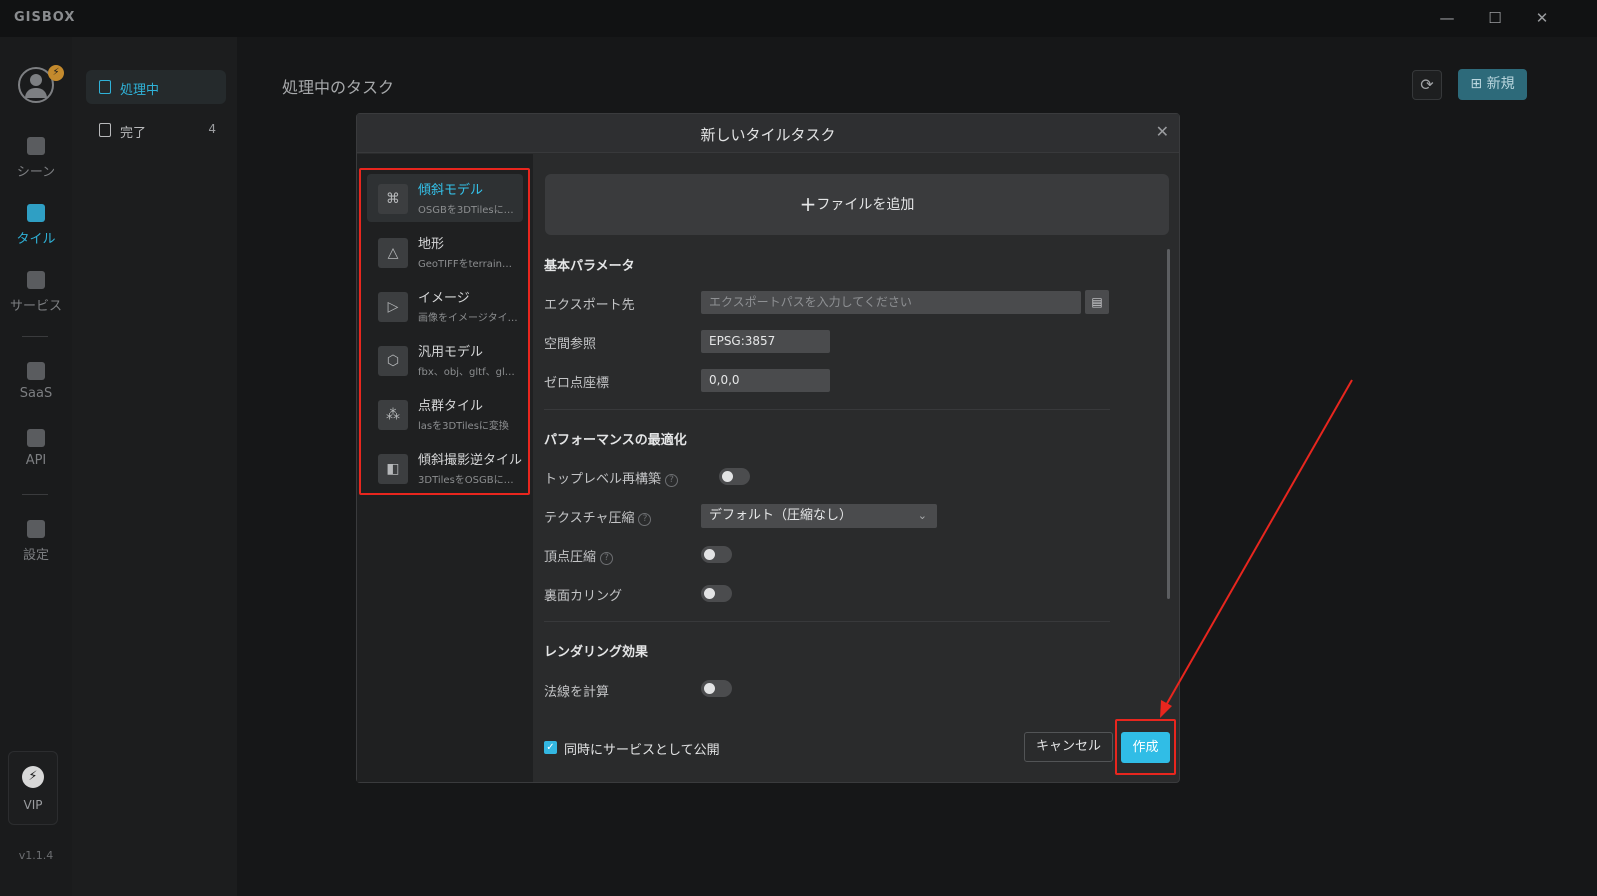 The image size is (1597, 896). Describe the element at coordinates (603, 479) in the screenshot. I see `top-rebuild-text: トップレベル再構築` at that location.